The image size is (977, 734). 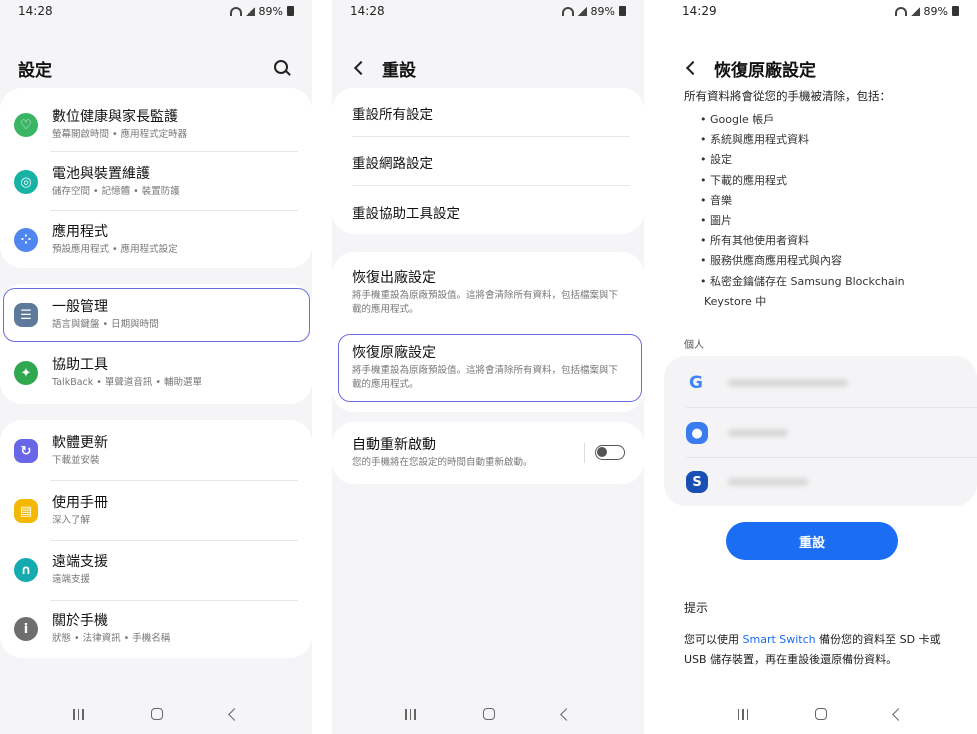 What do you see at coordinates (392, 113) in the screenshot?
I see `reset-all-settings: 重設所有設定` at bounding box center [392, 113].